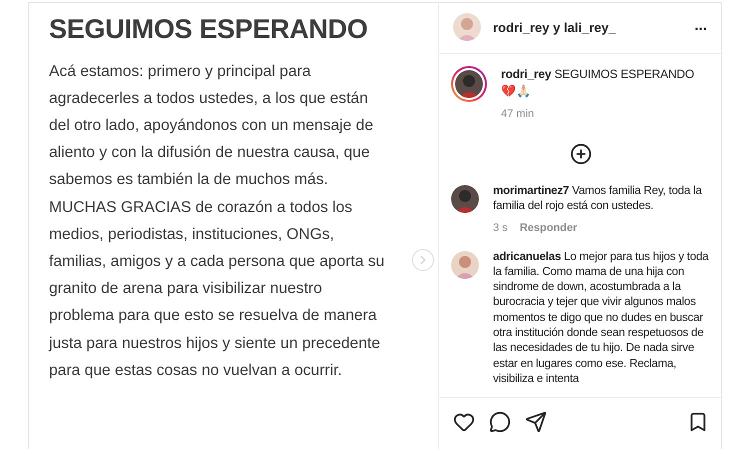  What do you see at coordinates (500, 228) in the screenshot?
I see `comment-time: 3 s` at bounding box center [500, 228].